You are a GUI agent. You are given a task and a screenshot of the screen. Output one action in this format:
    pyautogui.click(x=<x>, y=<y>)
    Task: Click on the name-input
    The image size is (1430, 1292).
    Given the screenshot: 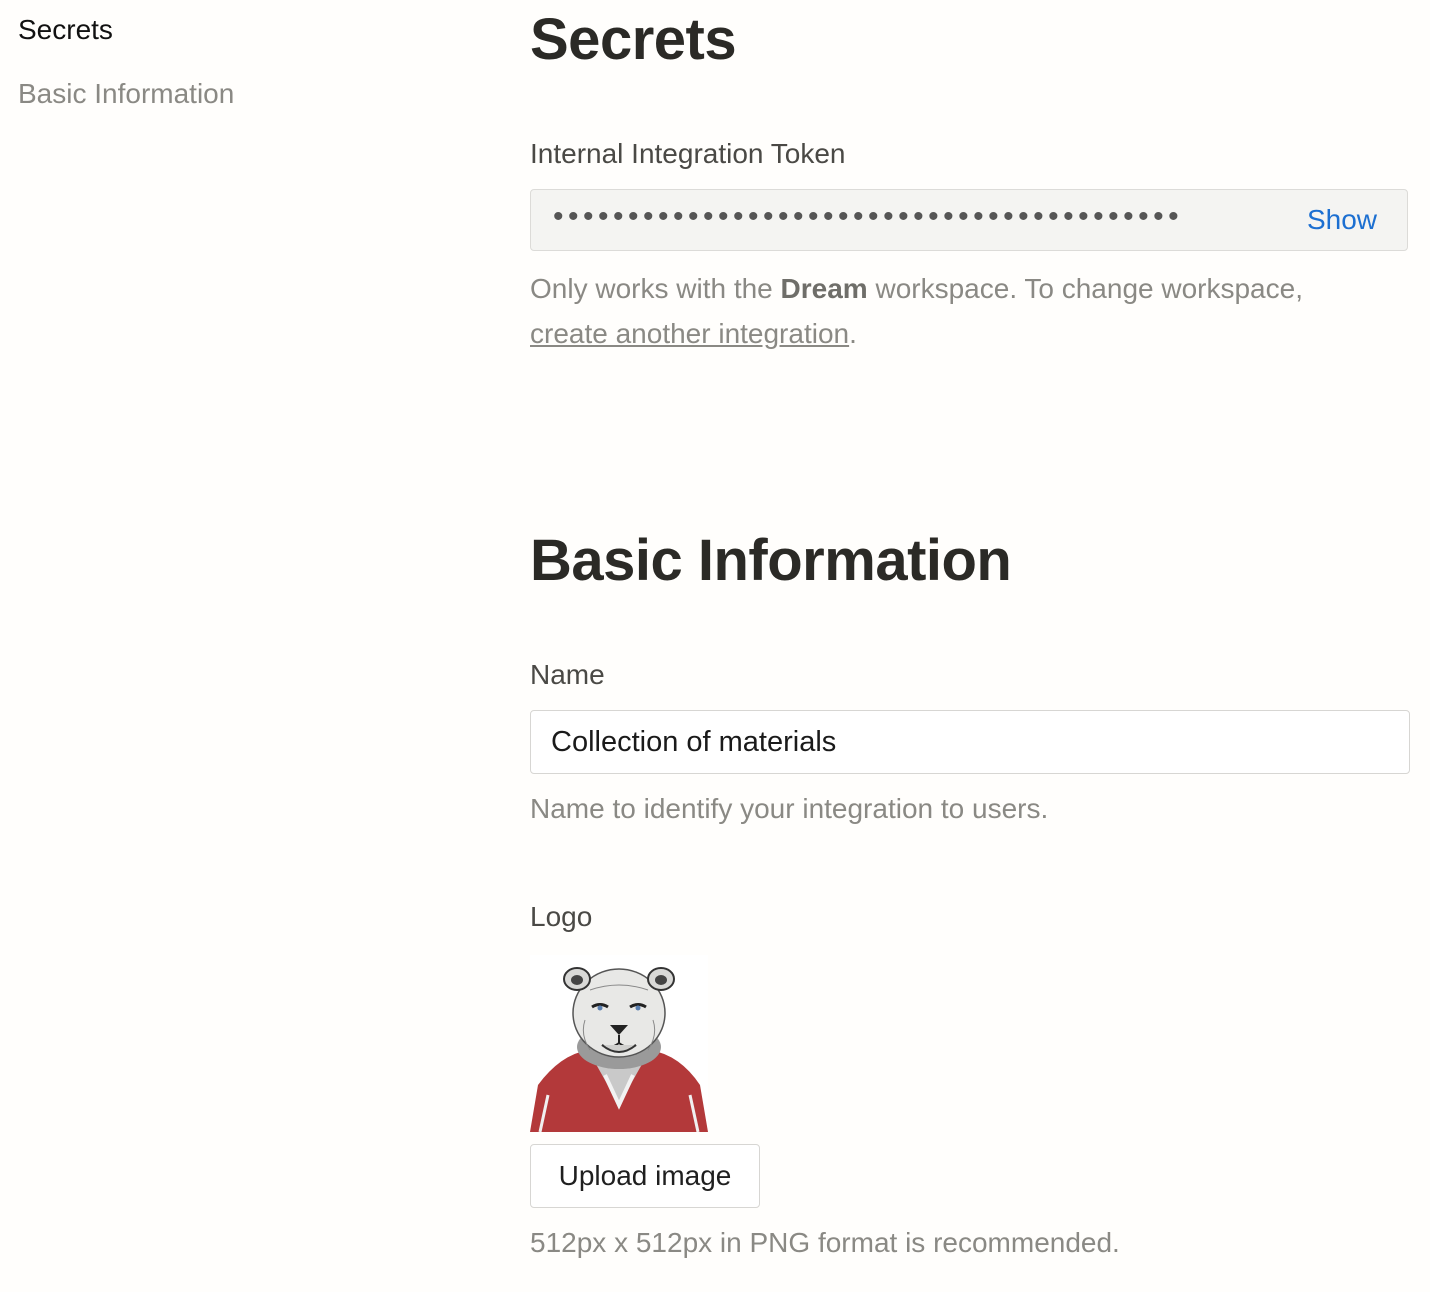 What is the action you would take?
    pyautogui.click(x=970, y=742)
    